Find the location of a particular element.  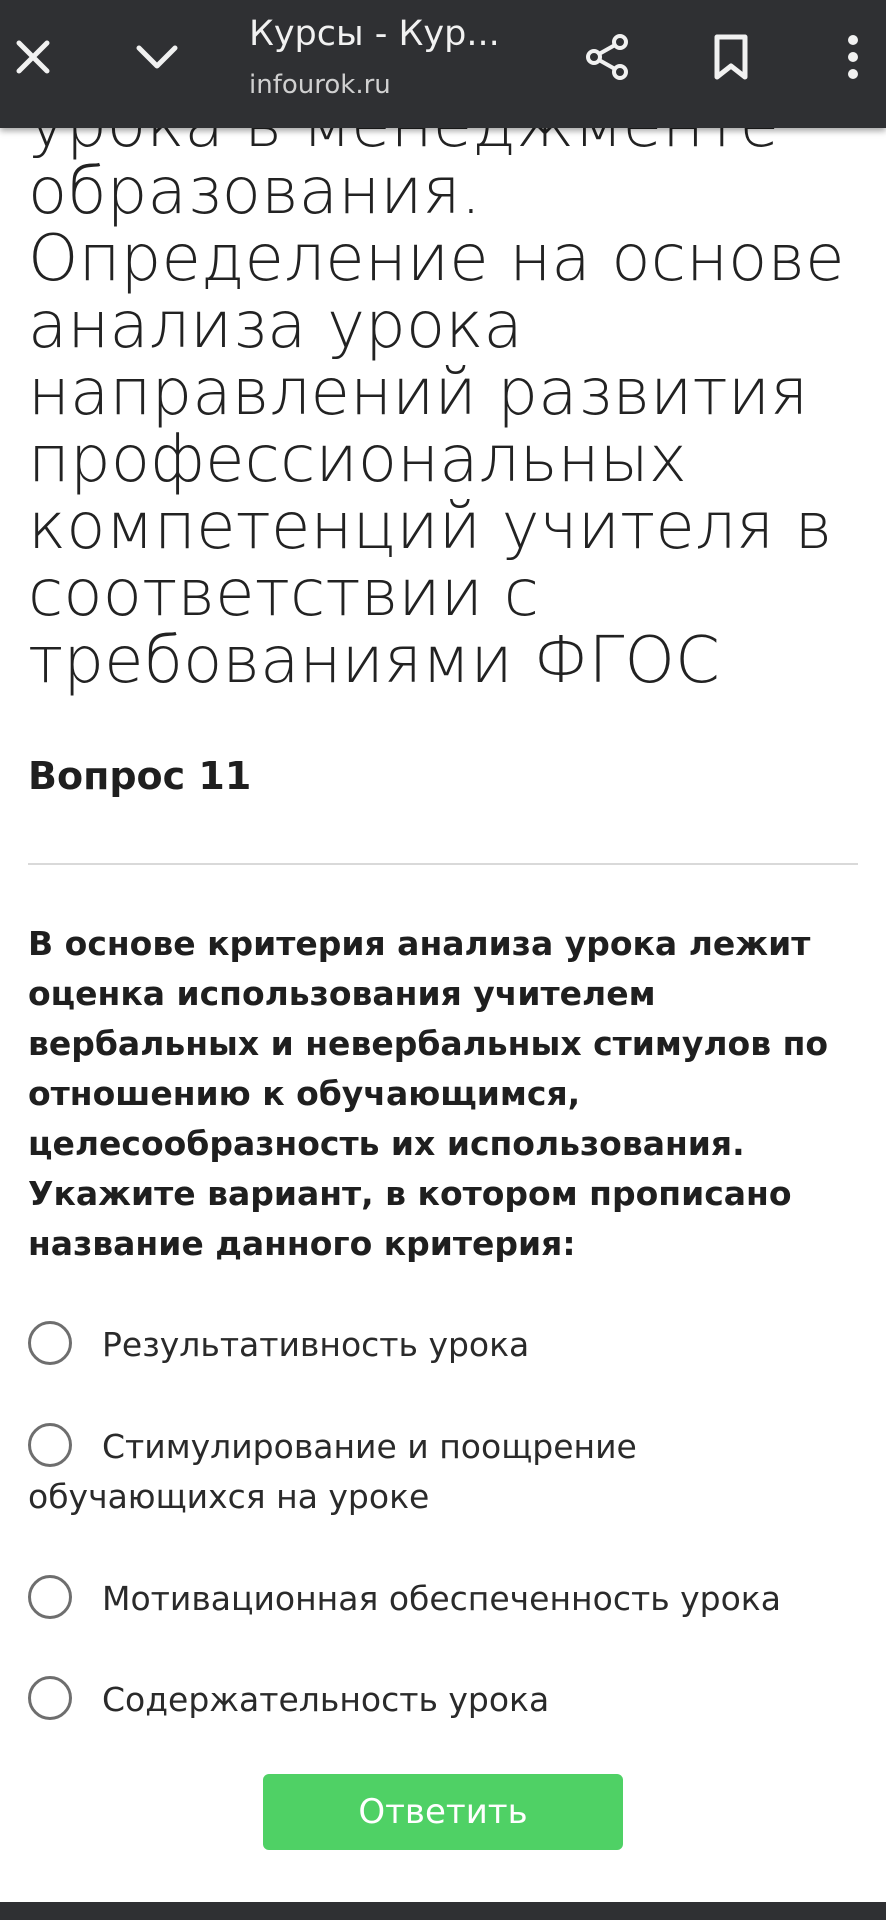

answer-option-4: Содержательность урока is located at coordinates (443, 1700).